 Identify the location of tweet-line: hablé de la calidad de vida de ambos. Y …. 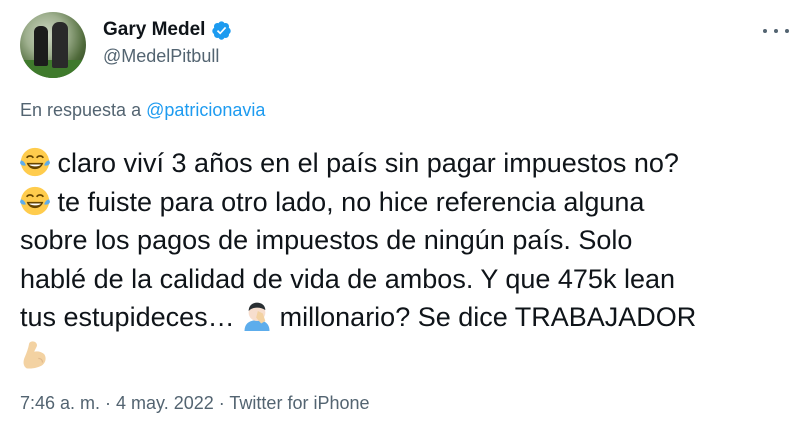
(348, 278).